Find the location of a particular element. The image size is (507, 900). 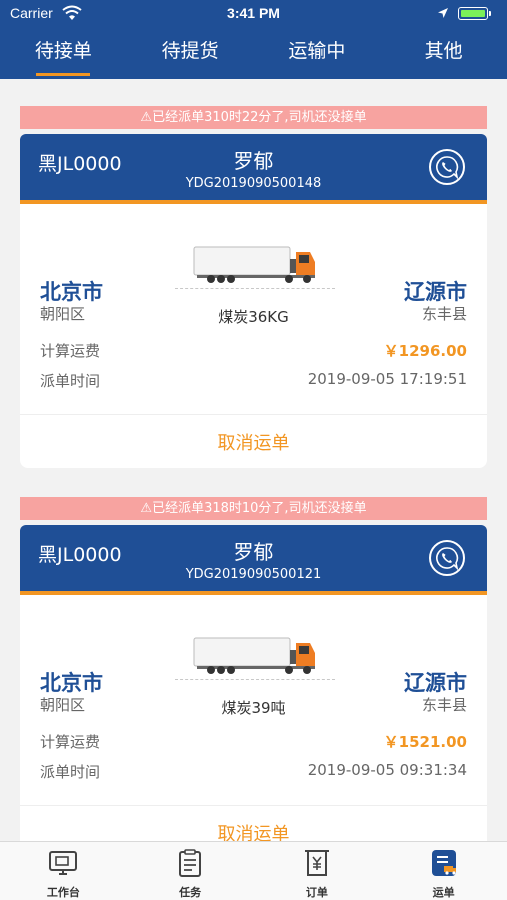

tab-in-transit: 运输中 is located at coordinates (317, 53).